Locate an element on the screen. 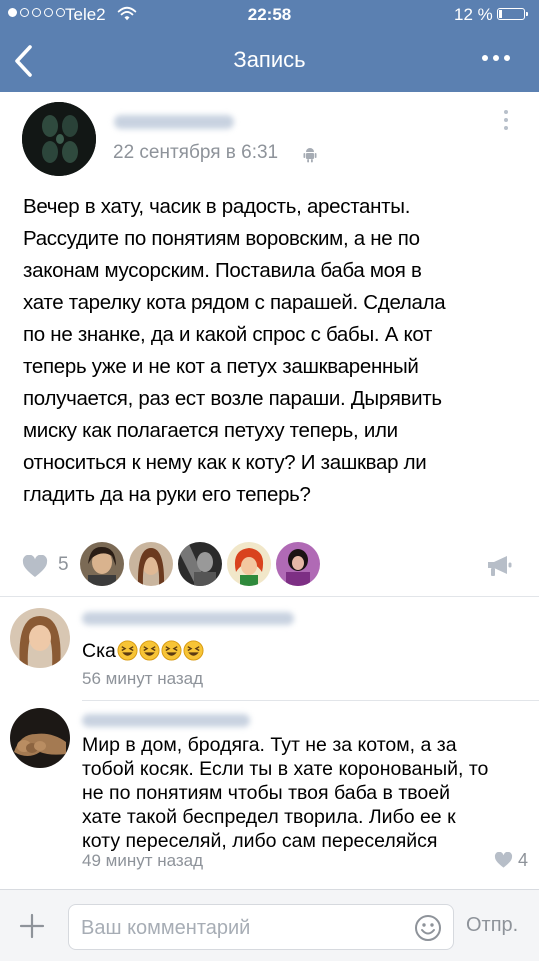 The width and height of the screenshot is (539, 961). author-avatar is located at coordinates (59, 139).